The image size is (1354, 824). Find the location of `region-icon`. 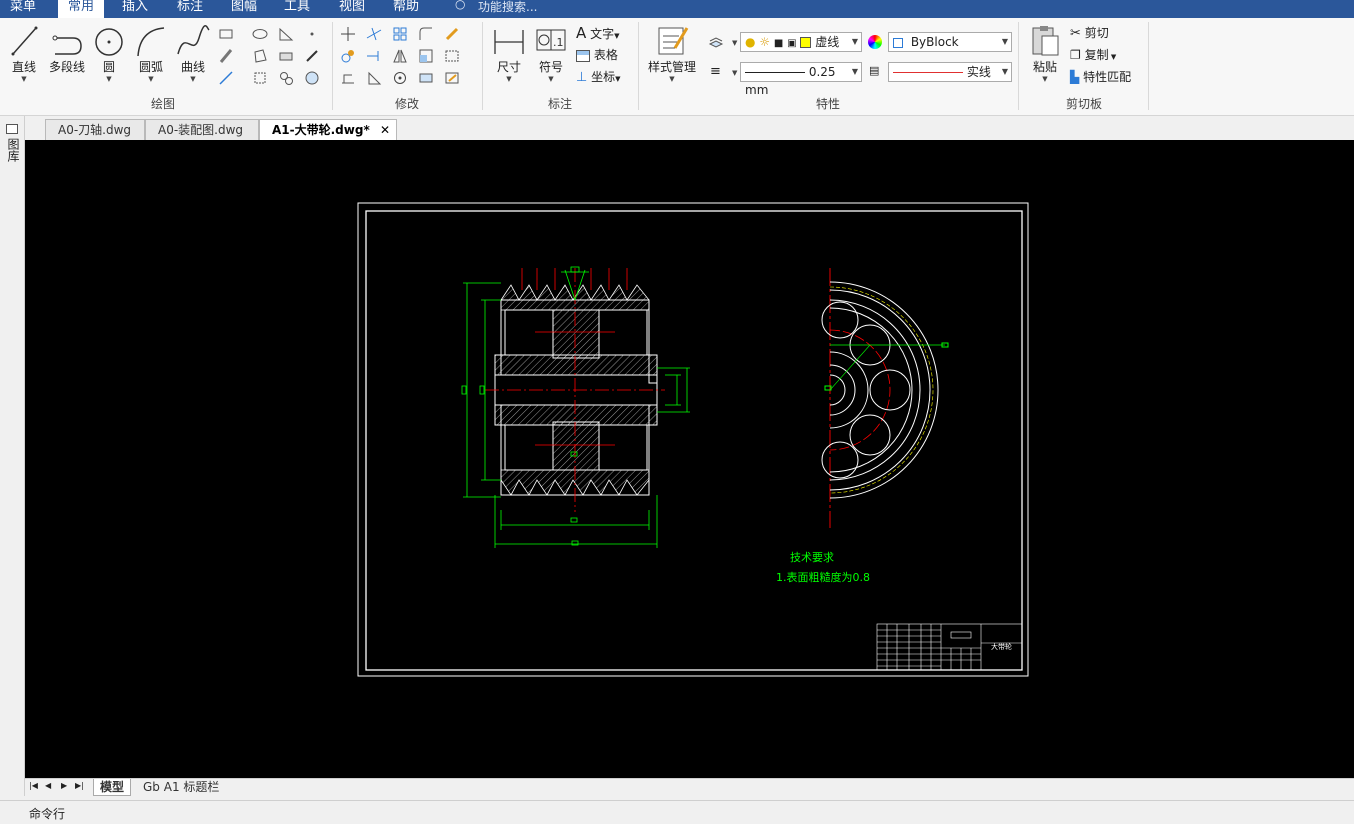

region-icon is located at coordinates (260, 78).